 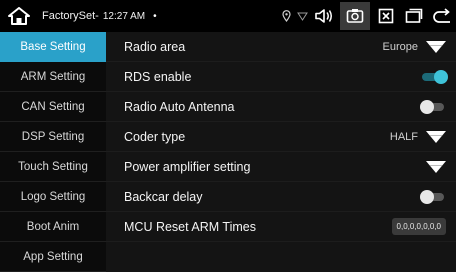 What do you see at coordinates (155, 136) in the screenshot?
I see `coder-type-label: Coder type` at bounding box center [155, 136].